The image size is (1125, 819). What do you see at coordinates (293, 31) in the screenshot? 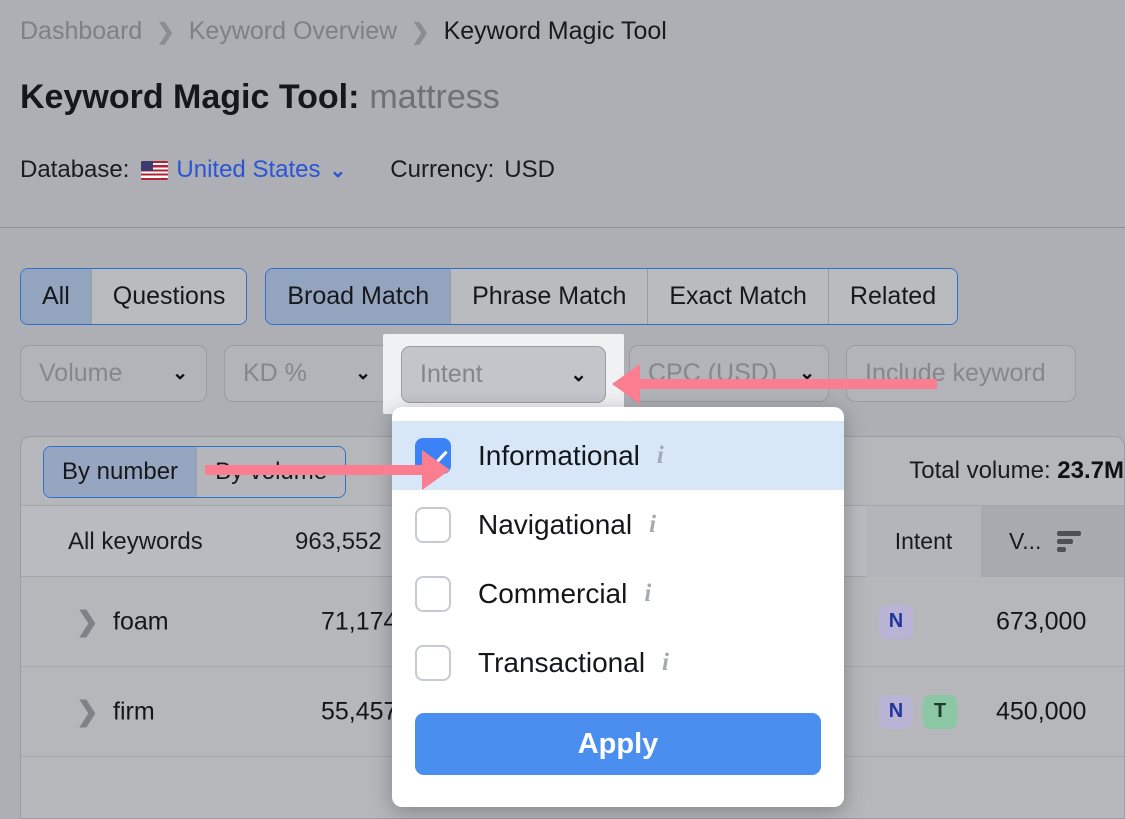
I see `breadcrumb-item-keyword-overview: Keyword Overview` at bounding box center [293, 31].